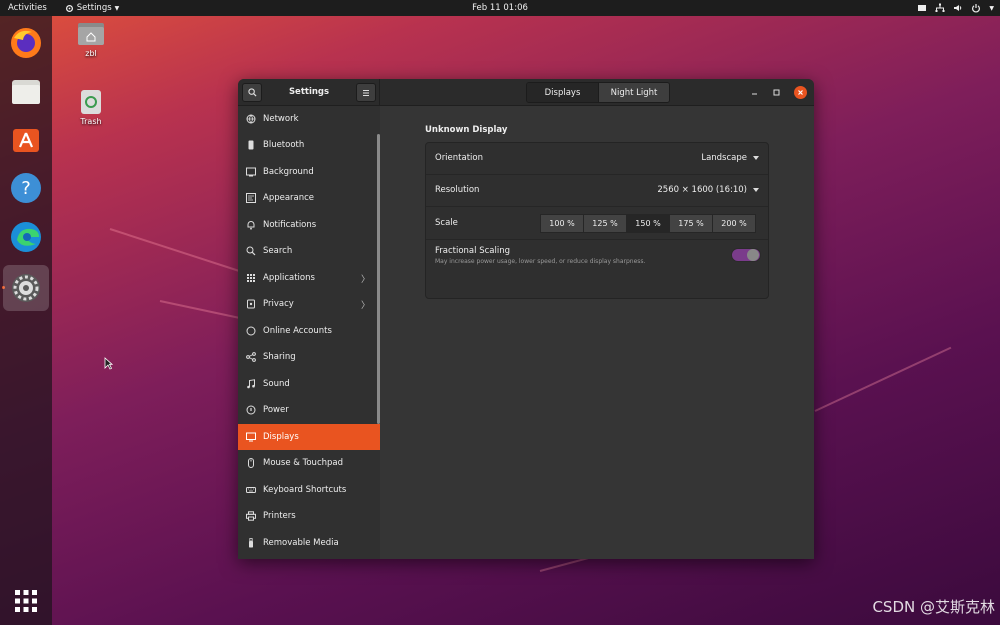 The image size is (1000, 625). Describe the element at coordinates (297, 331) in the screenshot. I see `sidebar-item-label: Online Accounts` at that location.